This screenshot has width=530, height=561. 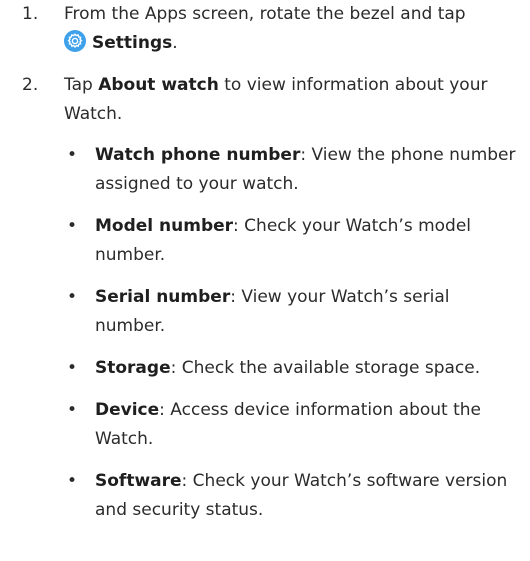 What do you see at coordinates (30, 85) in the screenshot?
I see `step-number: 2.` at bounding box center [30, 85].